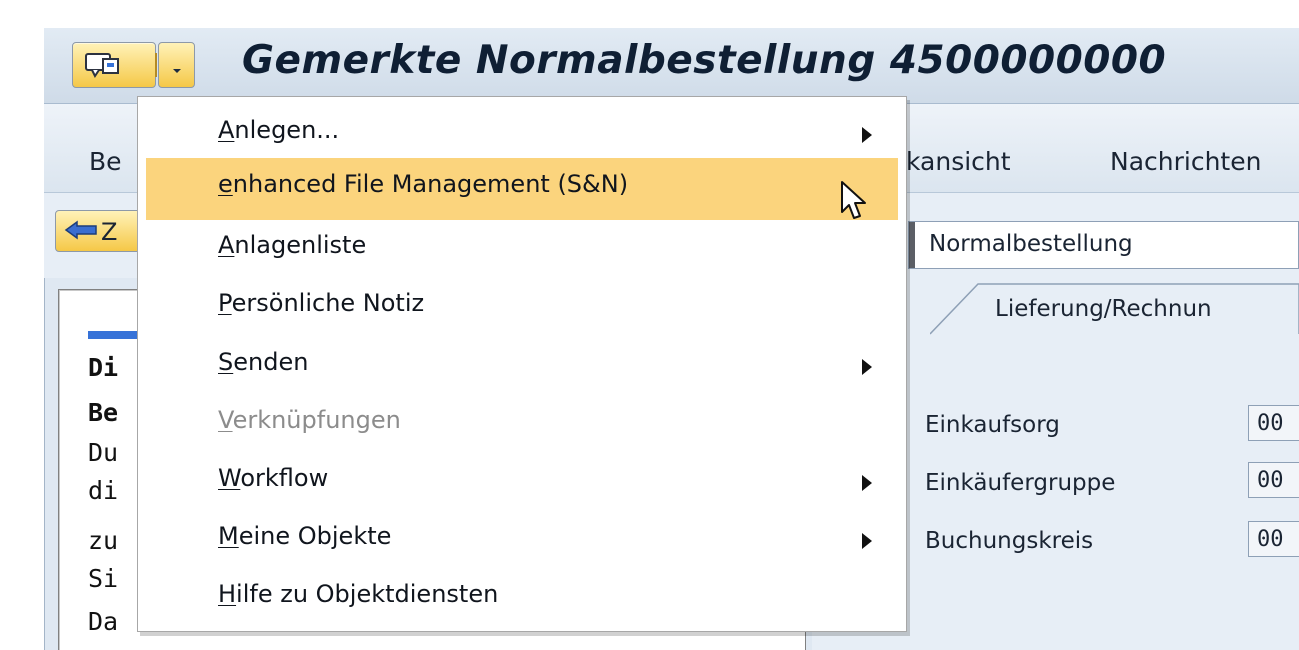  What do you see at coordinates (522, 424) in the screenshot?
I see `menu-item-verknuepfungen: Verknüpfungen` at bounding box center [522, 424].